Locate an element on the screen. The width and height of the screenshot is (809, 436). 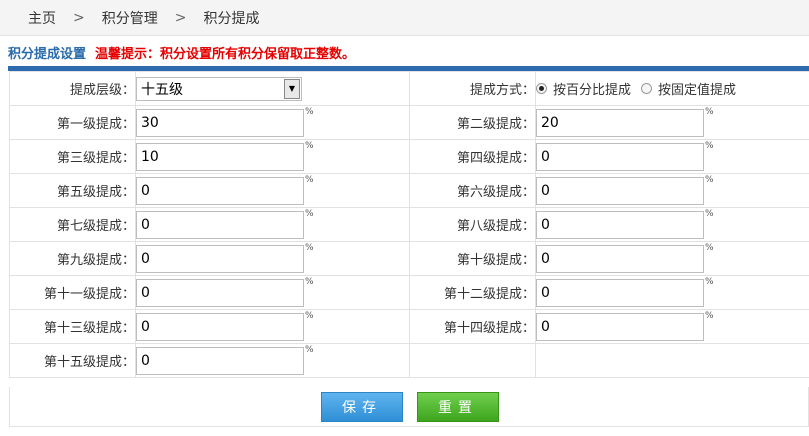
button-bar: 保存 重置 is located at coordinates (409, 407).